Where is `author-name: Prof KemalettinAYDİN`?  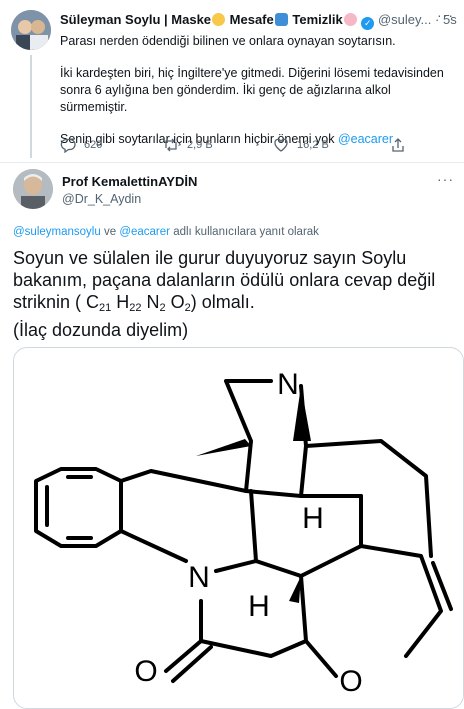
author-name: Prof KemalettinAYDİN is located at coordinates (129, 181).